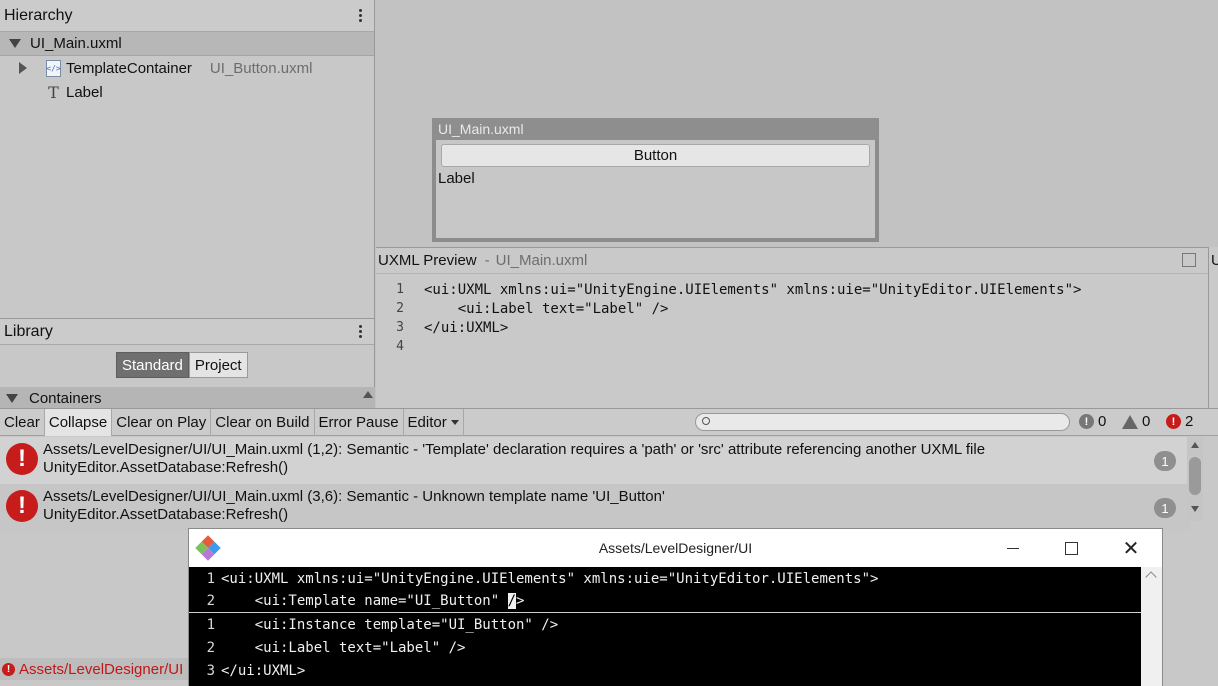 Image resolution: width=1218 pixels, height=686 pixels. I want to click on status-text: Assets/LevelDesigner/UI, so click(101, 669).